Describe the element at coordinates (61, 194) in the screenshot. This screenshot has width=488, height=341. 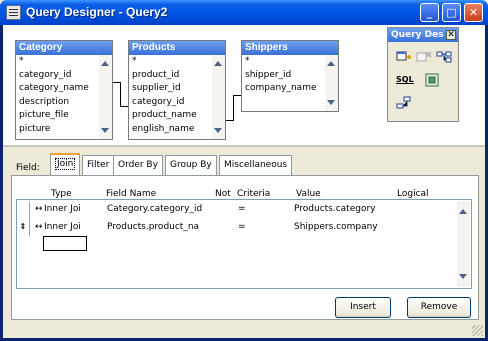
I see `column-header-type: Type` at that location.